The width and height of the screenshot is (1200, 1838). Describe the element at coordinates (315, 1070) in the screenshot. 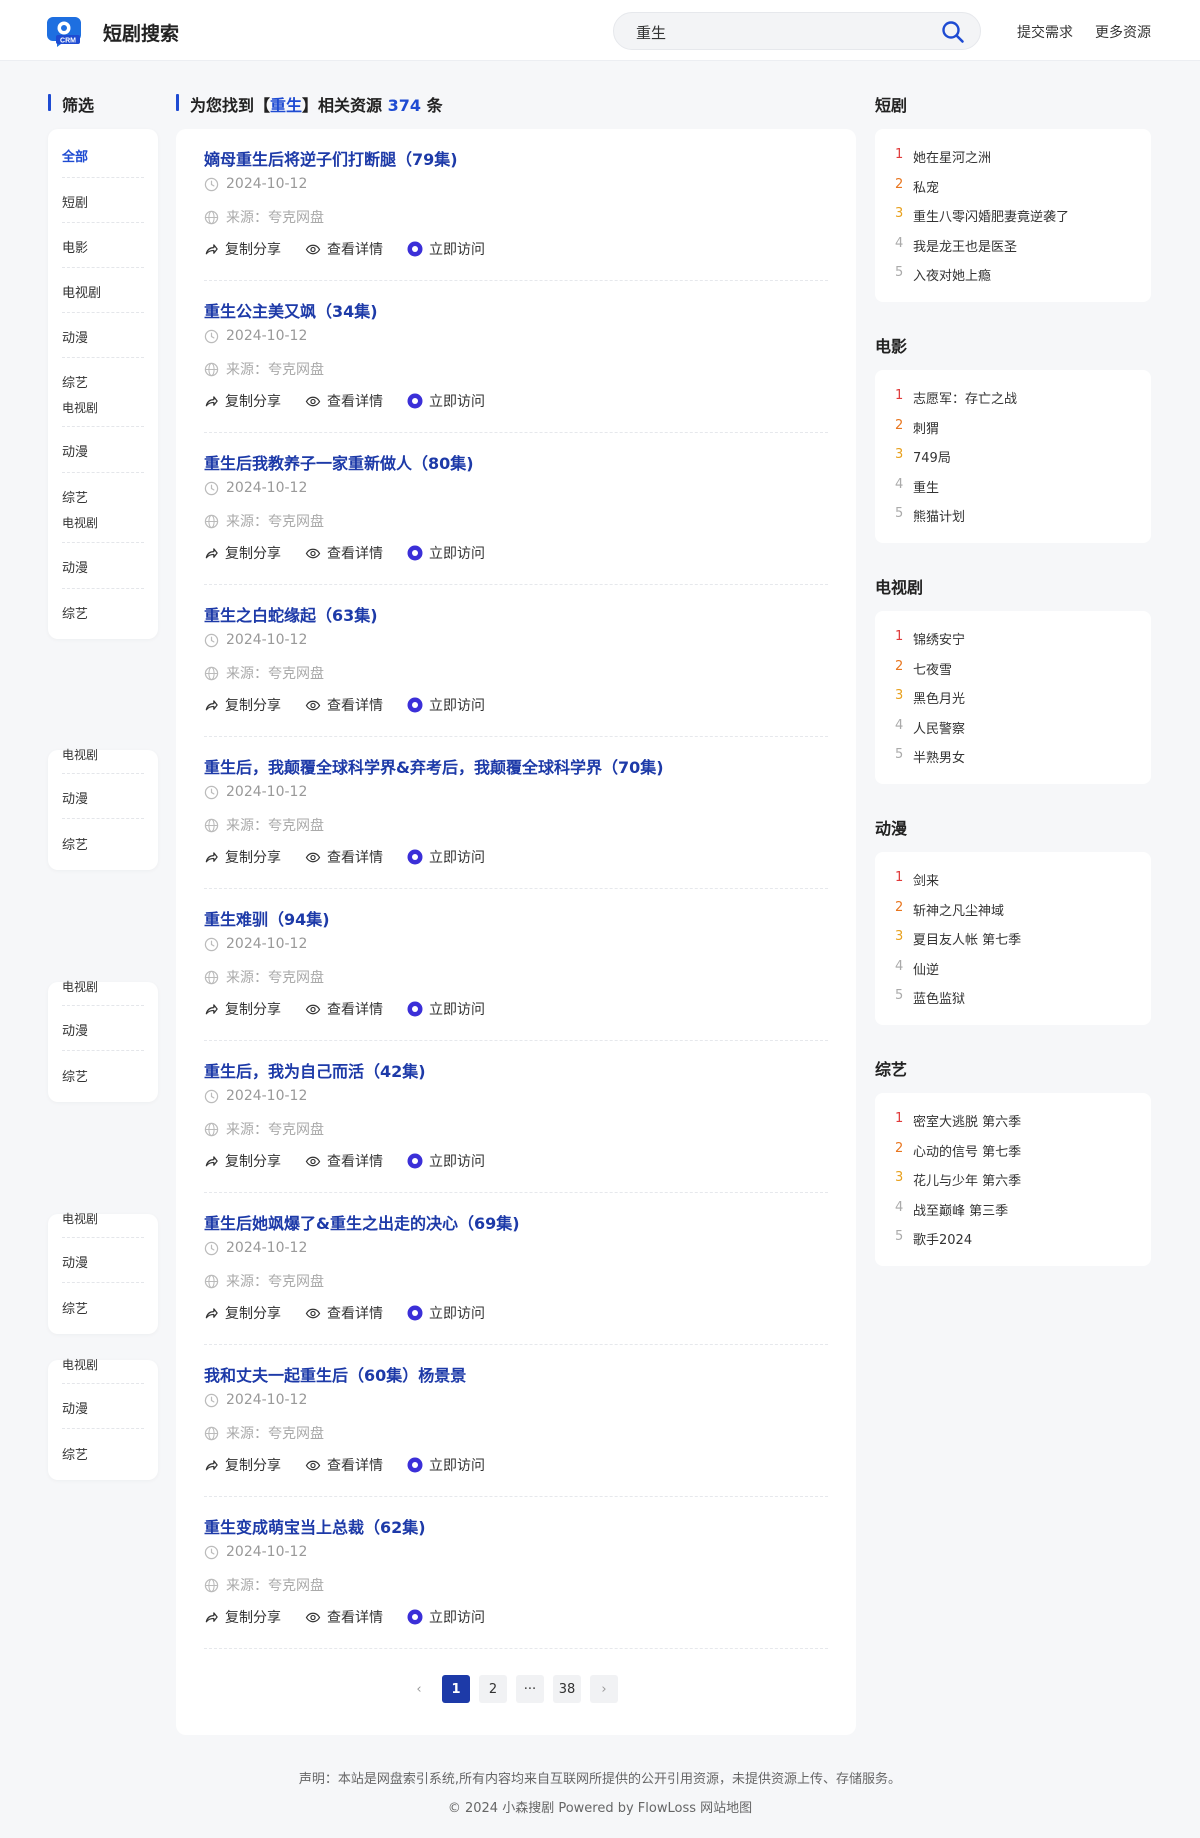

I see `result-title: 重生后，我为自己而活（42集)` at that location.